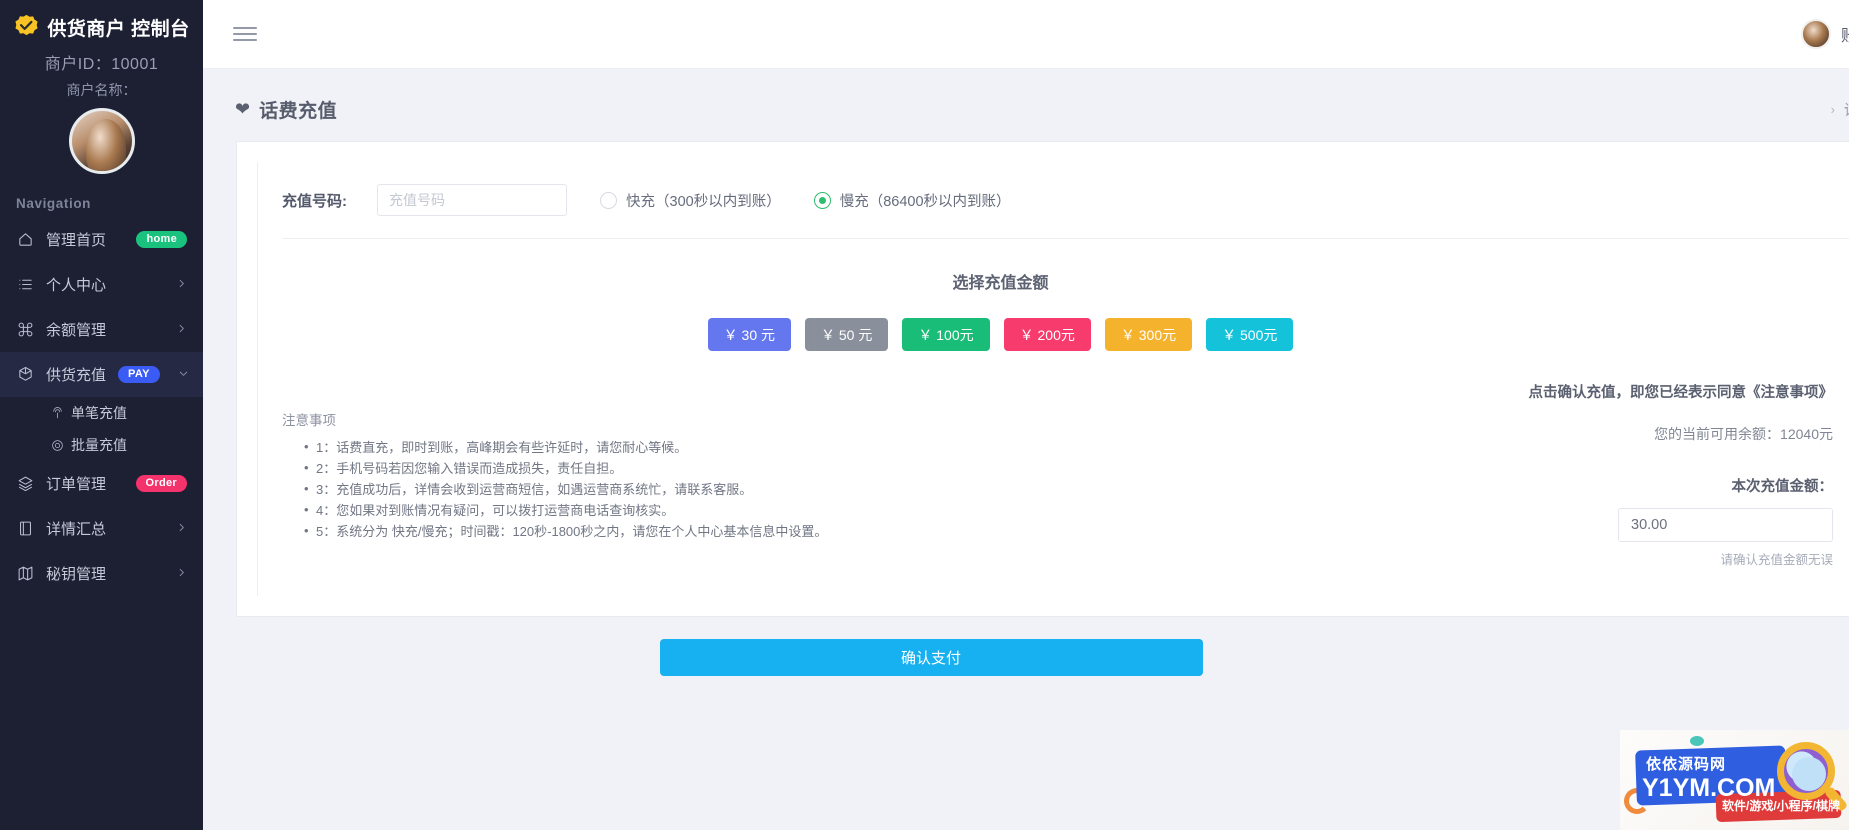  What do you see at coordinates (1781, 806) in the screenshot?
I see `watermark-line3: 软件/游戏/小程序/棋牌` at bounding box center [1781, 806].